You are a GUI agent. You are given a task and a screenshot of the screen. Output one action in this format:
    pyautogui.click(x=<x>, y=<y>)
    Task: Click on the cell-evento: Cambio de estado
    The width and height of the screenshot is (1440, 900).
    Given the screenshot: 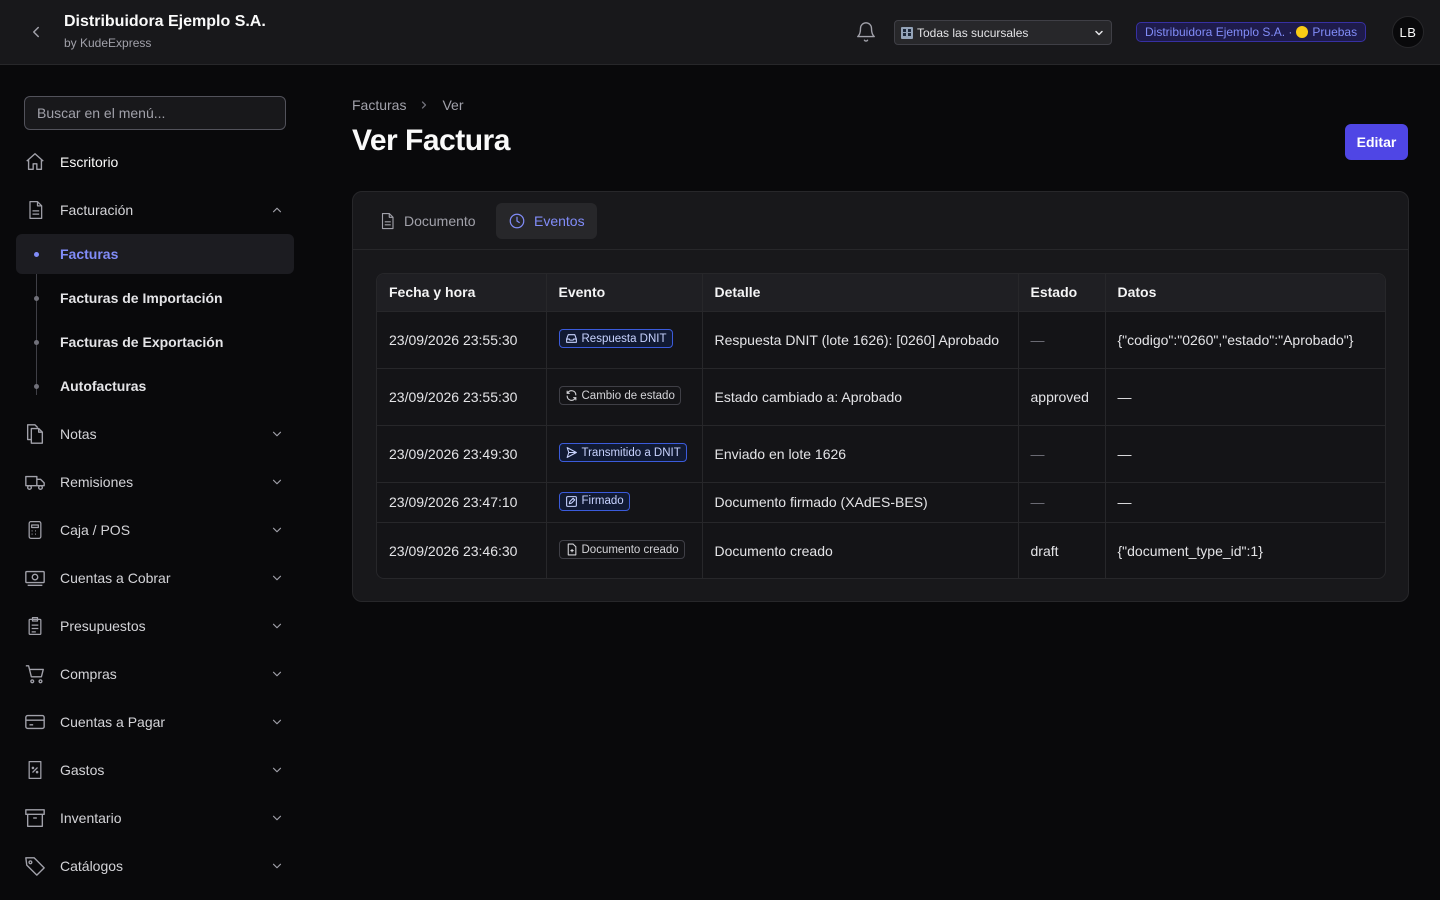 What is the action you would take?
    pyautogui.click(x=624, y=397)
    